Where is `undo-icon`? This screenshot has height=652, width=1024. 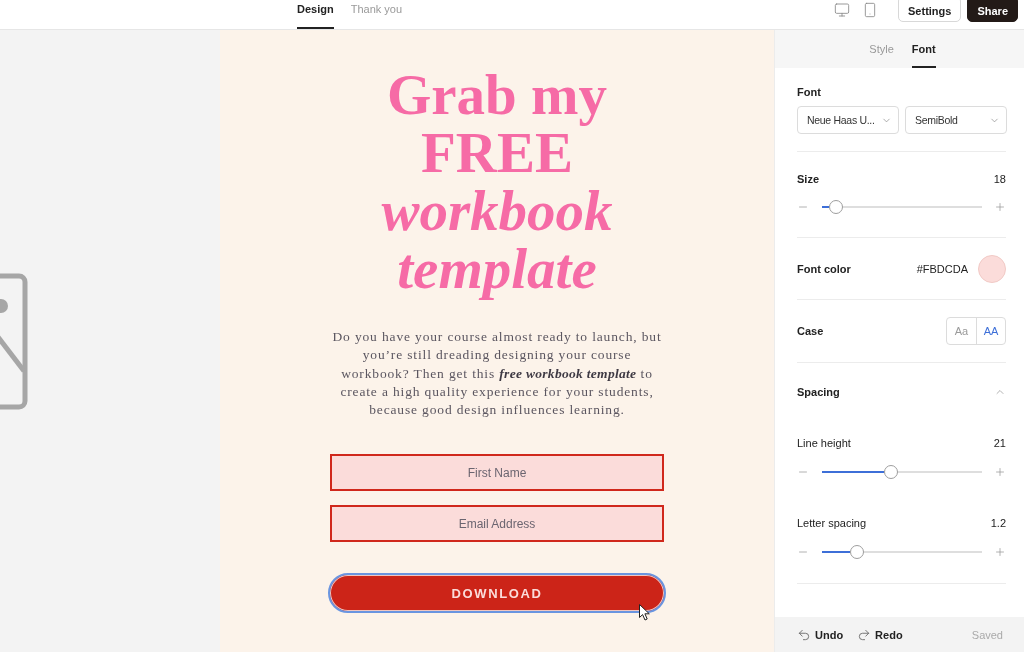
undo-icon is located at coordinates (804, 634).